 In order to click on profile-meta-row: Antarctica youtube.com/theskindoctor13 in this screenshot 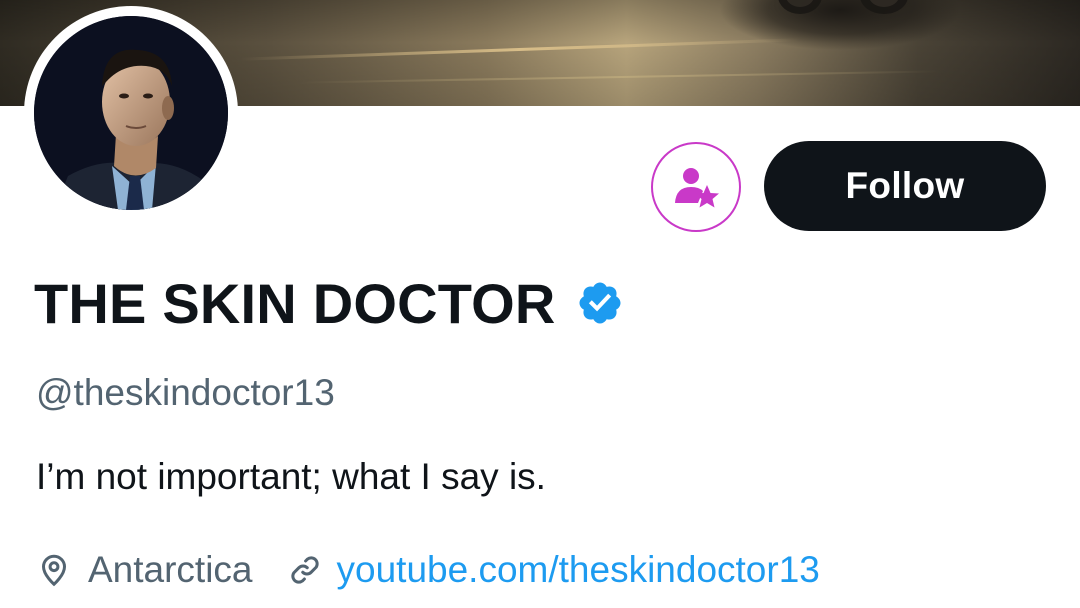, I will do `click(428, 570)`.